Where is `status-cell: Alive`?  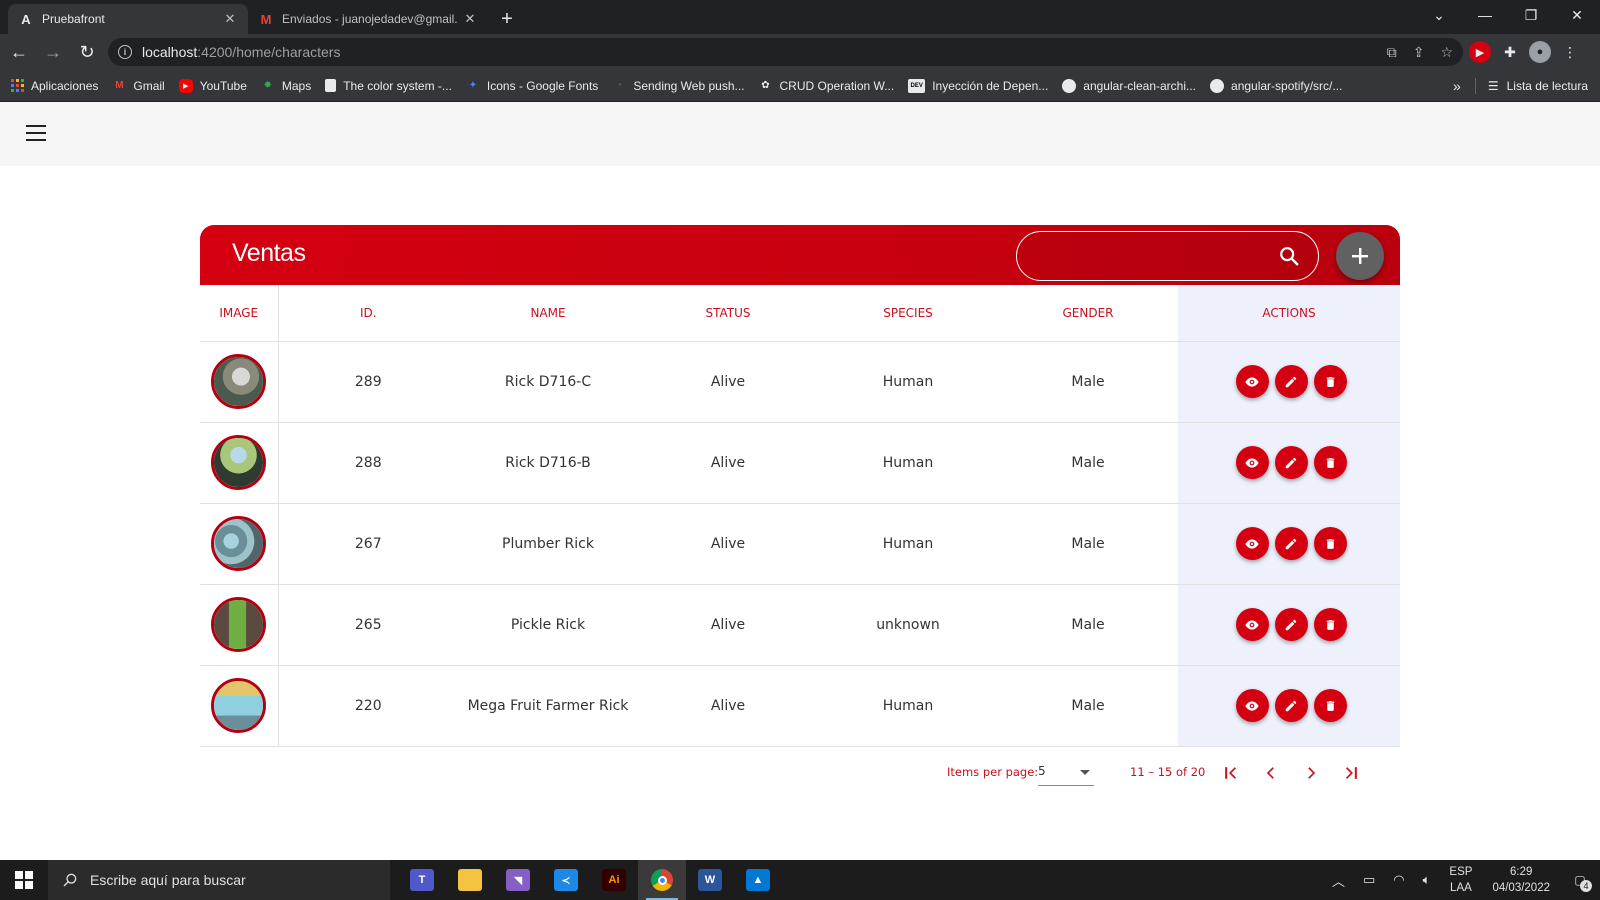
status-cell: Alive is located at coordinates (728, 706).